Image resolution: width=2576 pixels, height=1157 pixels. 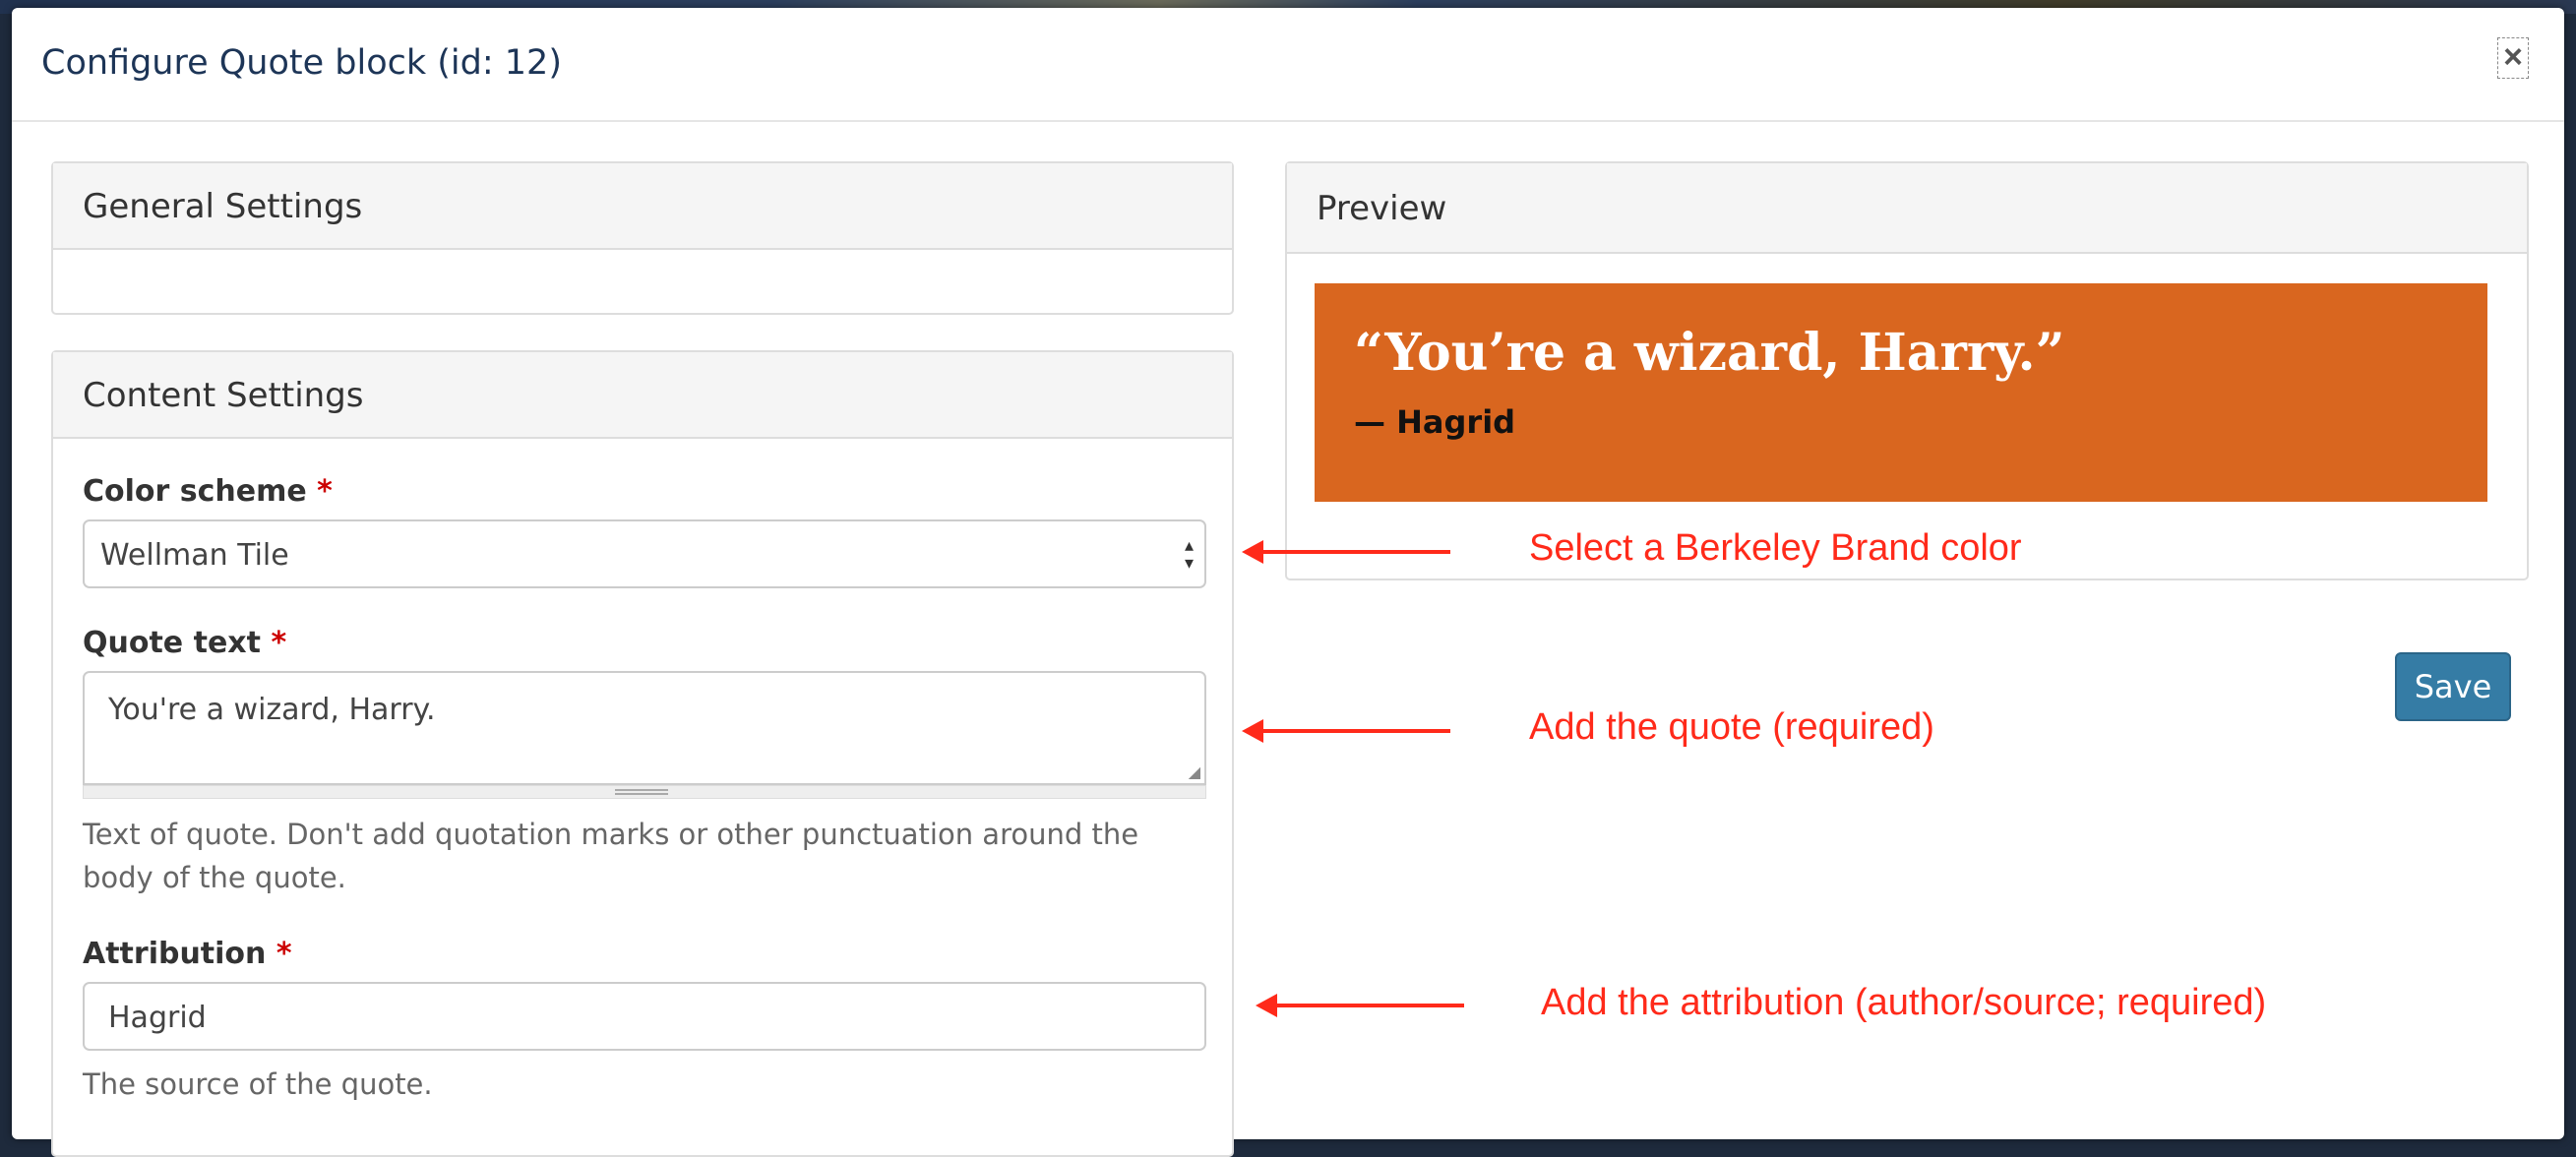 I want to click on color-scheme-select: Wellman Tile ▴▾, so click(x=644, y=554).